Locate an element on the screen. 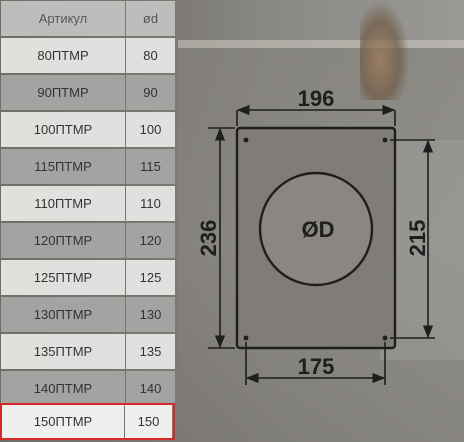  row-article: 125ПТМР is located at coordinates (63, 277).